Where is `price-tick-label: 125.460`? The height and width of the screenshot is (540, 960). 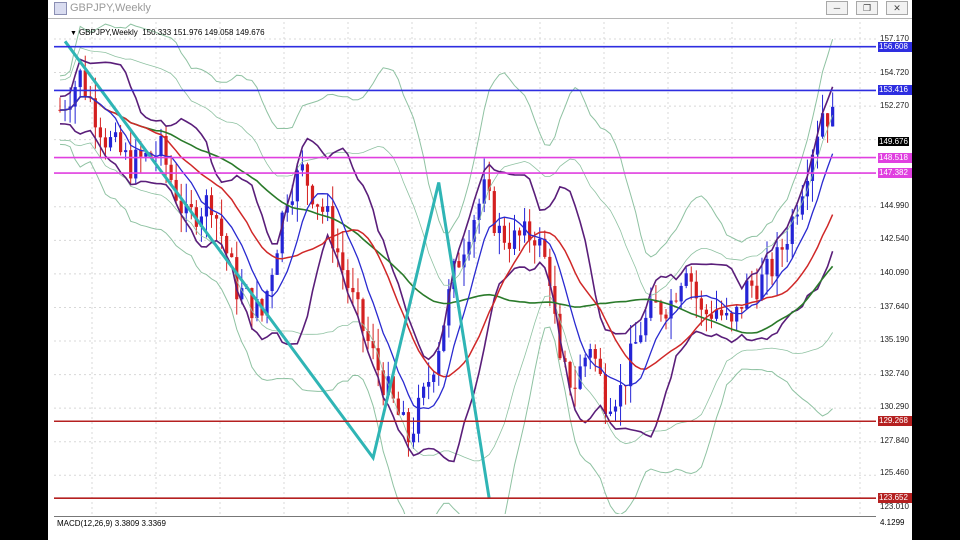
price-tick-label: 125.460 is located at coordinates (894, 473).